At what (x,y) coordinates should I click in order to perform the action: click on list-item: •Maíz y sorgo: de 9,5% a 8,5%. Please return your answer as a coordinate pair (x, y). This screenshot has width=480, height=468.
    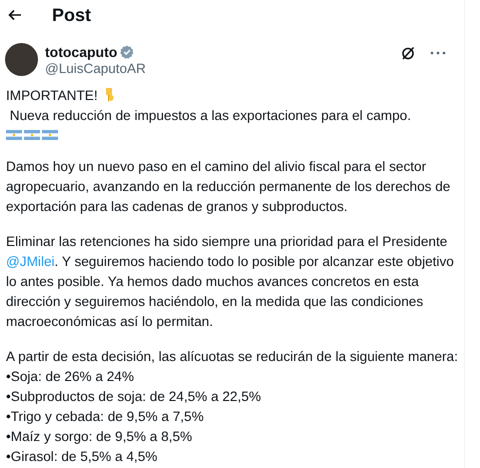
    Looking at the image, I should click on (100, 437).